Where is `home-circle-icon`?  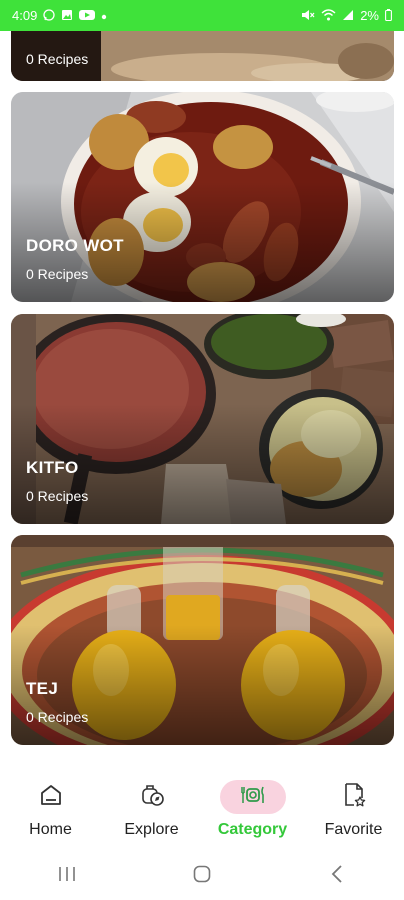 home-circle-icon is located at coordinates (202, 876).